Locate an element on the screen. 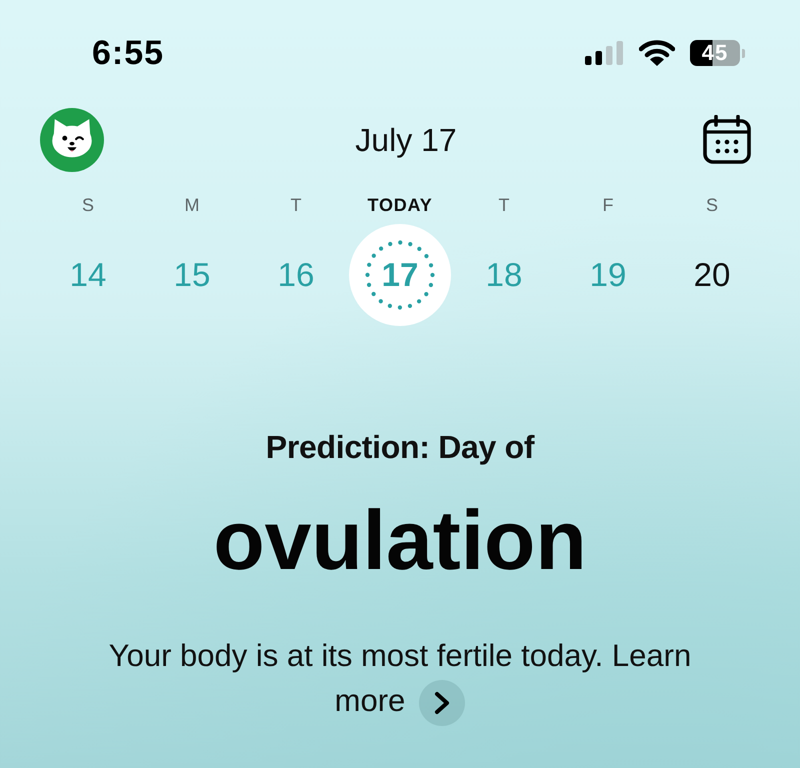 The height and width of the screenshot is (768, 800). calendar-icon is located at coordinates (727, 140).